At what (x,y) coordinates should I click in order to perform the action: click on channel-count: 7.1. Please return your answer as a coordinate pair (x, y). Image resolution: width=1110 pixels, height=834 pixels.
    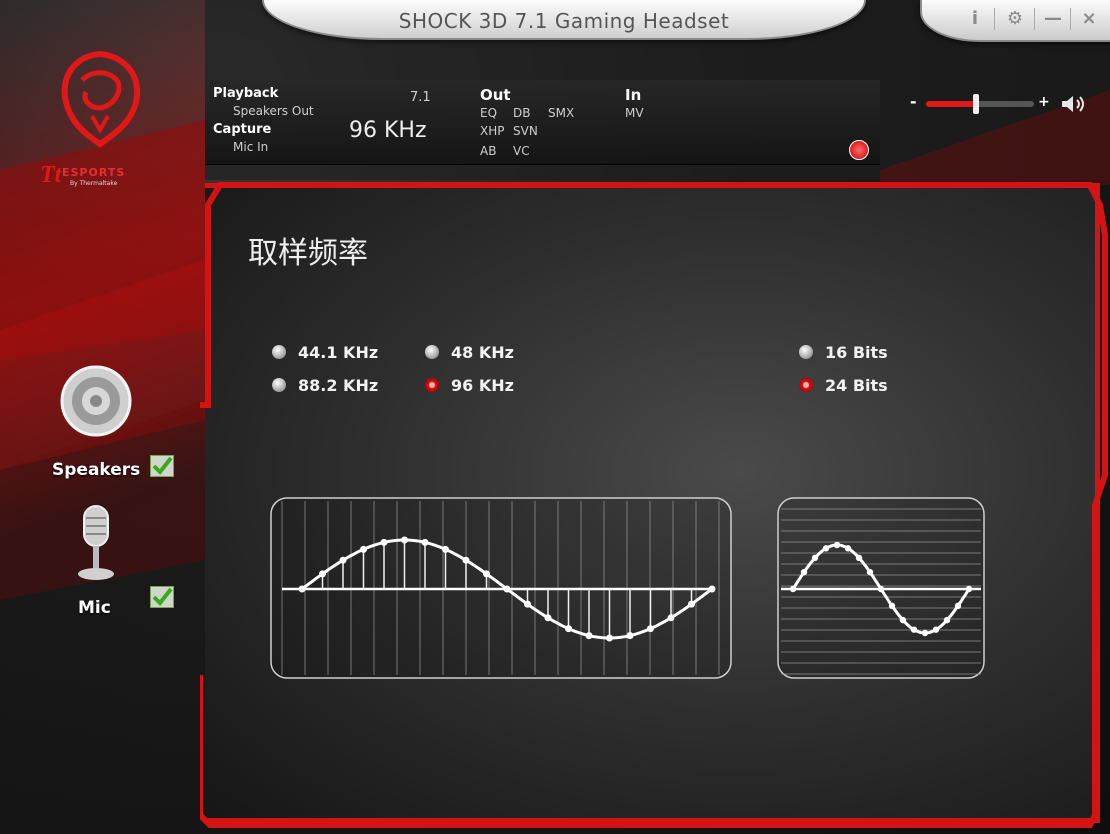
    Looking at the image, I should click on (420, 97).